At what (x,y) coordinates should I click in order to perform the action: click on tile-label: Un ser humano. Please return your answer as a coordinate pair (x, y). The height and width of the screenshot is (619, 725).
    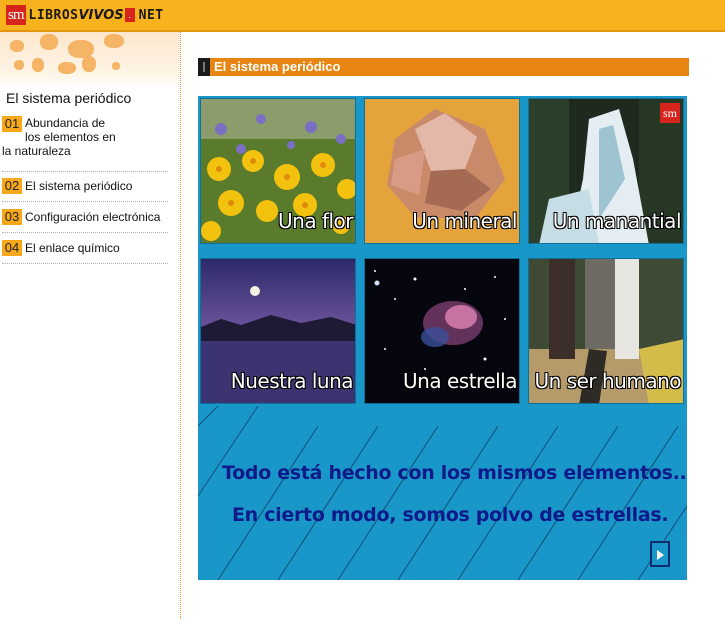
    Looking at the image, I should click on (608, 381).